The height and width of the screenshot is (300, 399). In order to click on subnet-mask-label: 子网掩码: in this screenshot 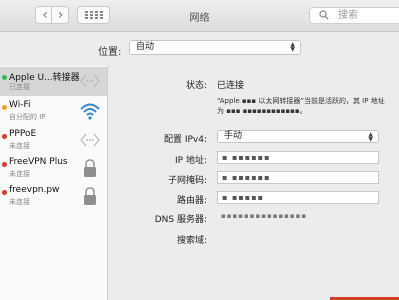, I will do `click(187, 181)`.